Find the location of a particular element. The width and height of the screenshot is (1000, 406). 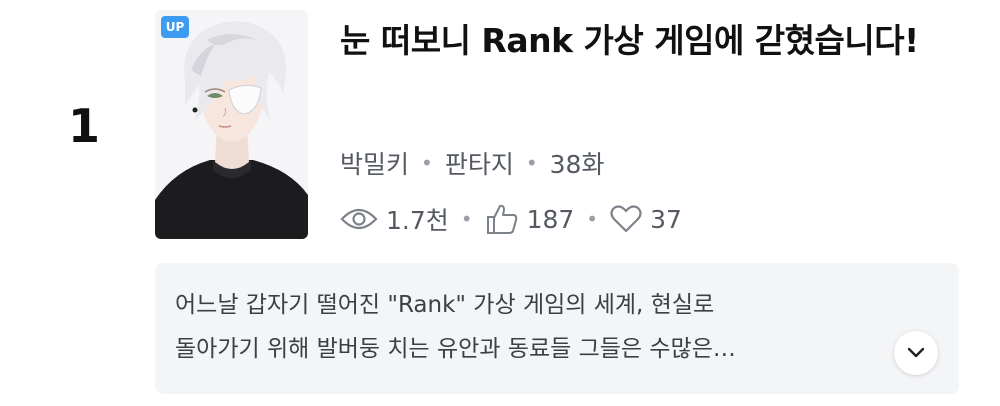

update-badge: UP is located at coordinates (175, 27).